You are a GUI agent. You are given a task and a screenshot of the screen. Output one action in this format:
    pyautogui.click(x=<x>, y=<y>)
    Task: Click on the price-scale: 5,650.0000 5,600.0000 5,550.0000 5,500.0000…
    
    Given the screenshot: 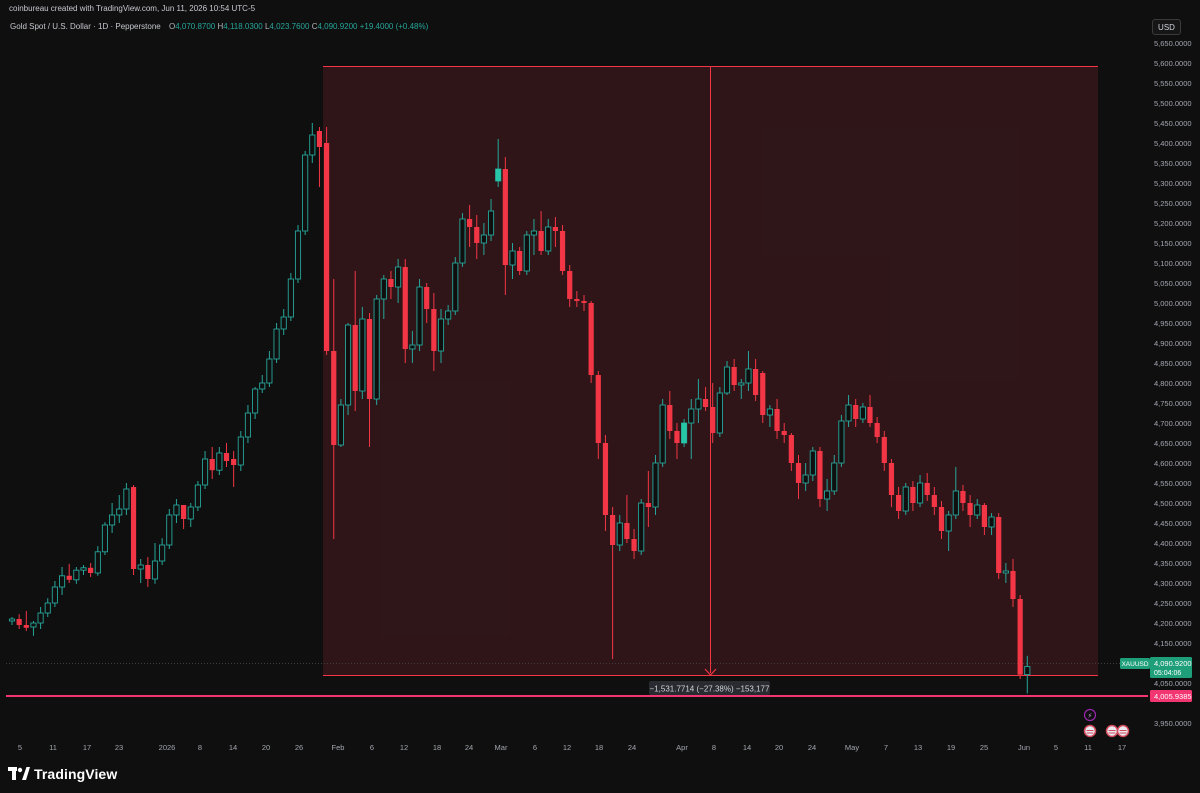 What is the action you would take?
    pyautogui.click(x=1173, y=383)
    